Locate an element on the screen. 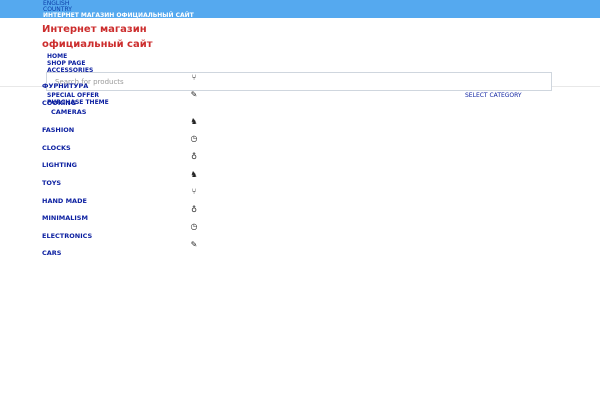  category-fashion: FASHION is located at coordinates (58, 130).